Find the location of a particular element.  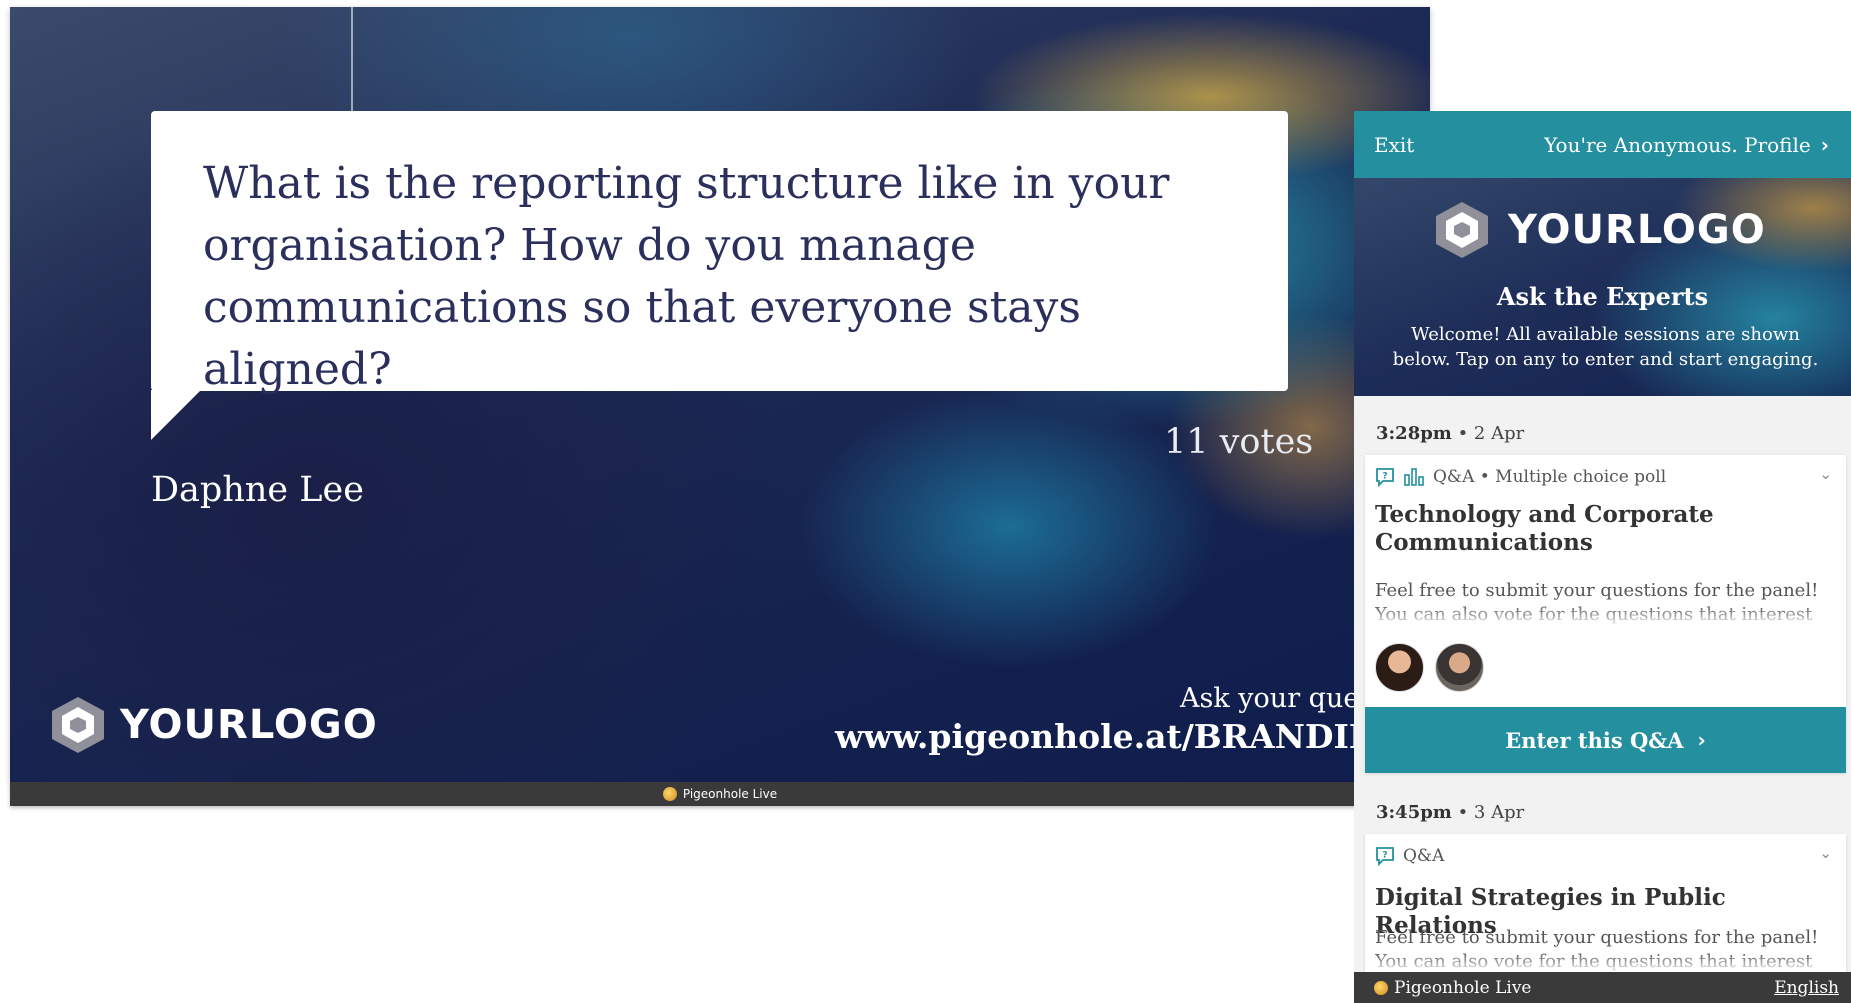

session-time-value: 3:45pm is located at coordinates (1414, 812).